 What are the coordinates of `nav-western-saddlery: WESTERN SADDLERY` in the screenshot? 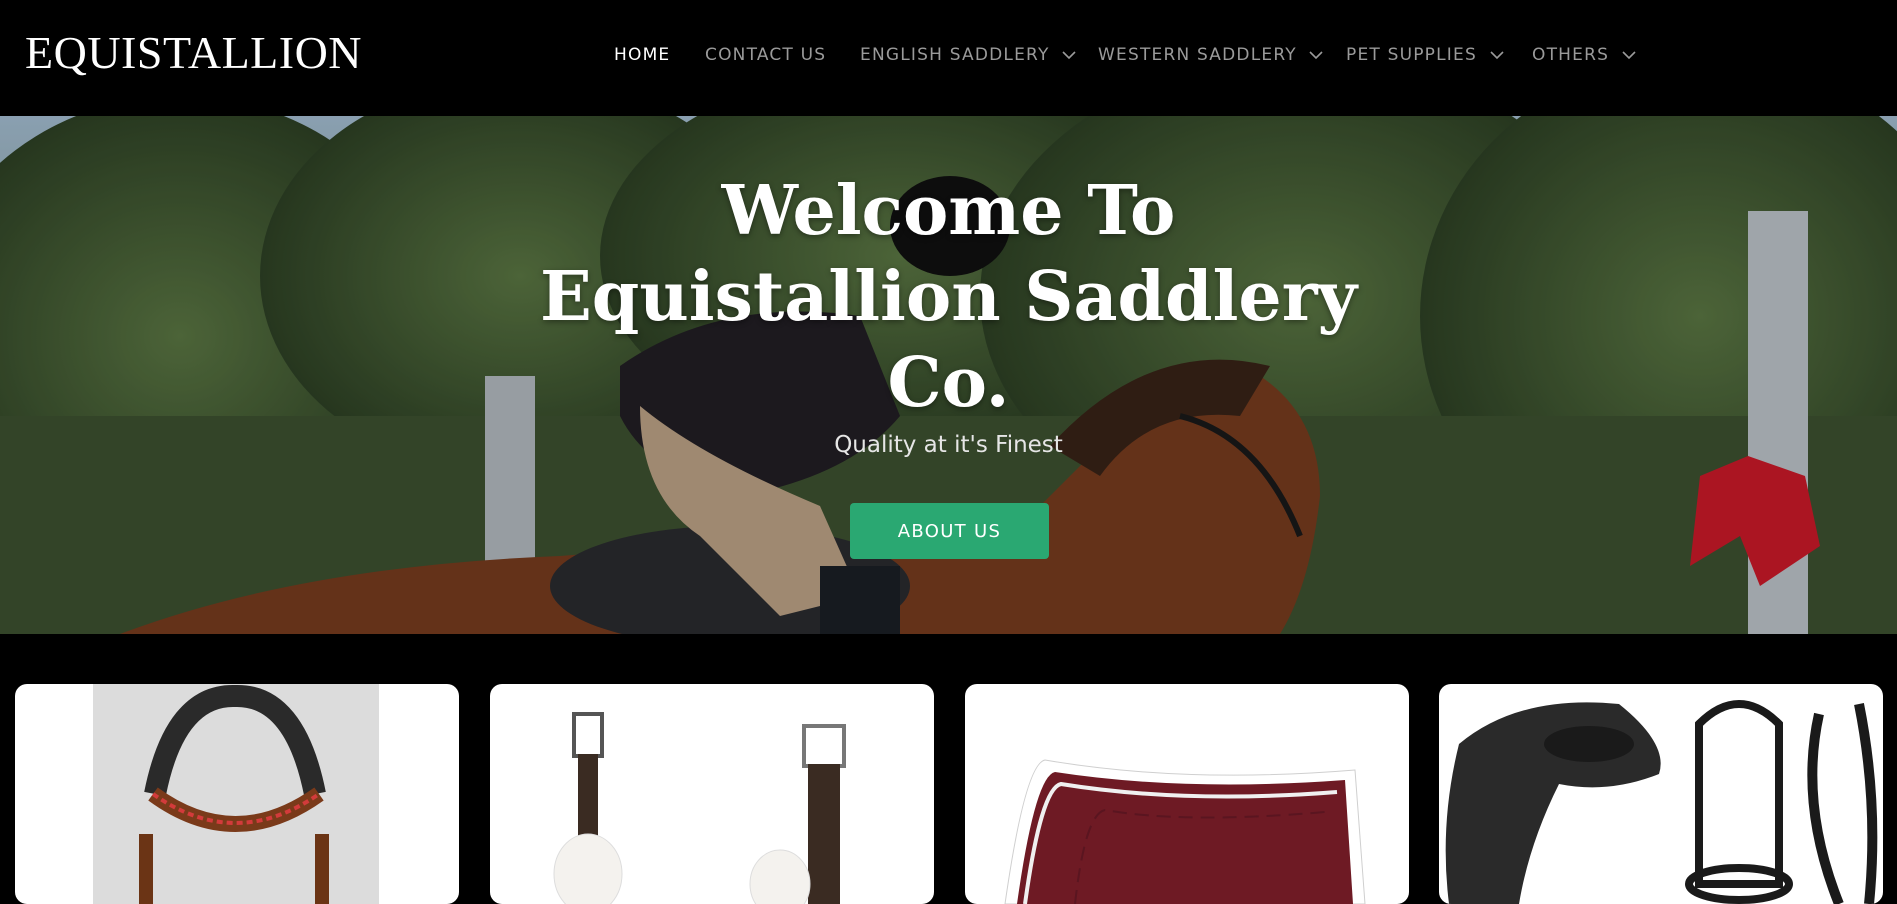 It's located at (1211, 55).